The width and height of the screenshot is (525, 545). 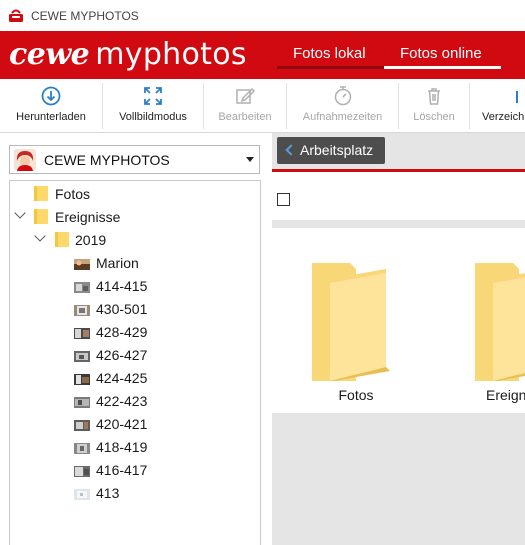 I want to click on window-titlebar: CEWE MYPHOTOS, so click(x=262, y=15).